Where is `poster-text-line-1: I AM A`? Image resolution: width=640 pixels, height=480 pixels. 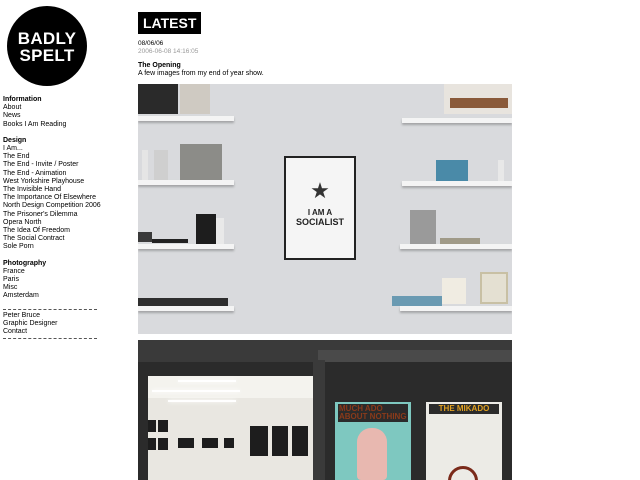
poster-text-line-1: I AM A is located at coordinates (320, 212).